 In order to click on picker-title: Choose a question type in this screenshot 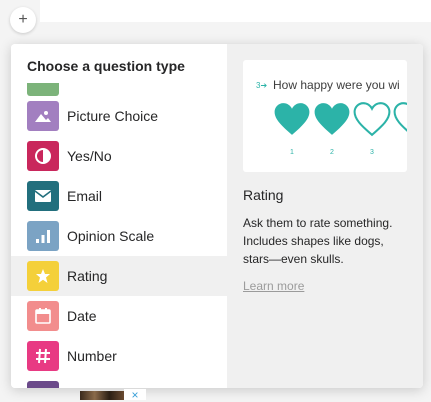, I will do `click(106, 66)`.